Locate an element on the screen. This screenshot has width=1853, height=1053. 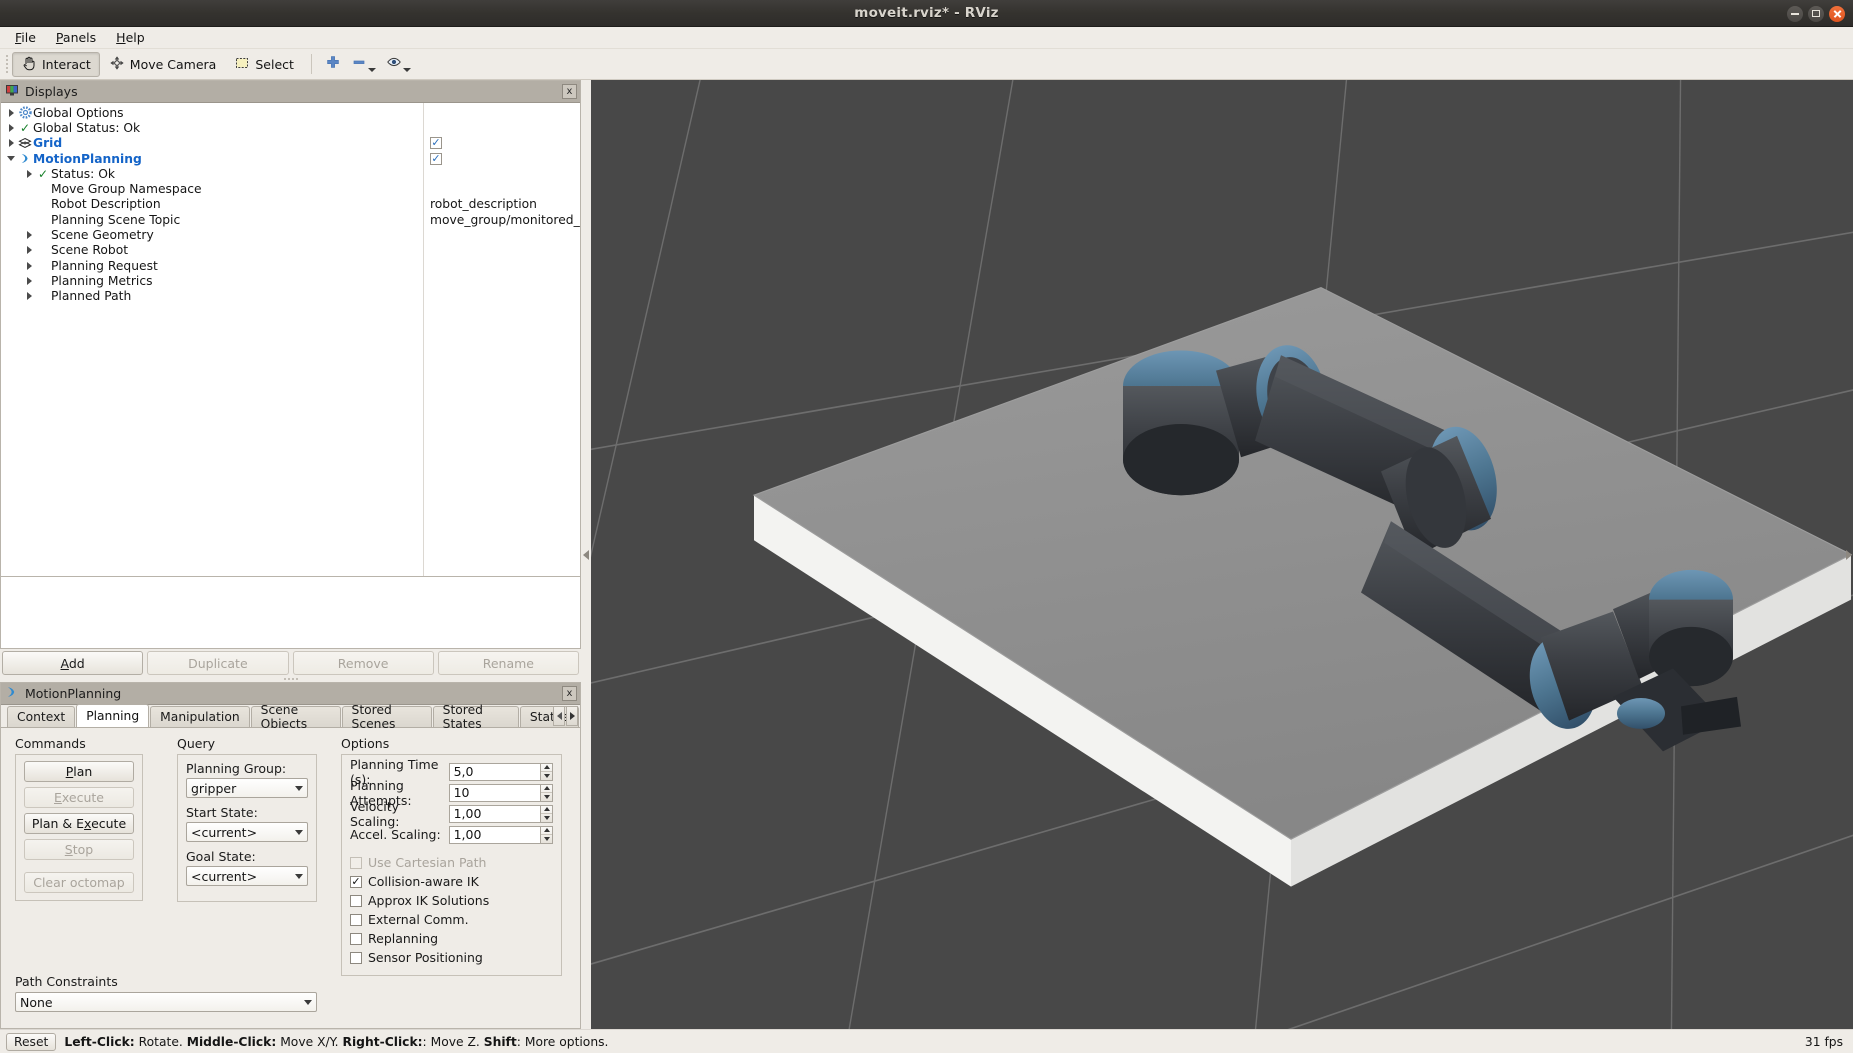
tab-scene-objects: Scene Objects is located at coordinates (295, 717).